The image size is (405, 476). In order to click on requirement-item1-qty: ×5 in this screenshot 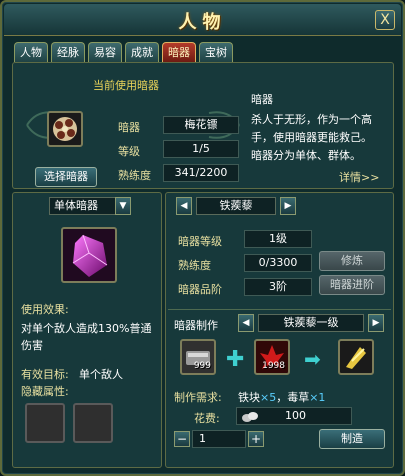, I will do `click(268, 397)`.